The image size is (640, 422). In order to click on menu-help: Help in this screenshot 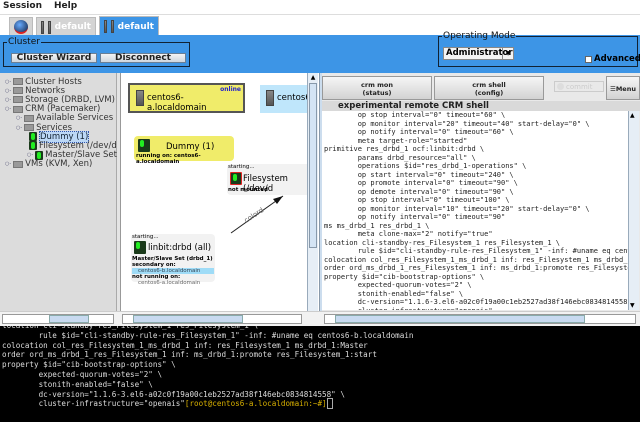, I will do `click(65, 7)`.